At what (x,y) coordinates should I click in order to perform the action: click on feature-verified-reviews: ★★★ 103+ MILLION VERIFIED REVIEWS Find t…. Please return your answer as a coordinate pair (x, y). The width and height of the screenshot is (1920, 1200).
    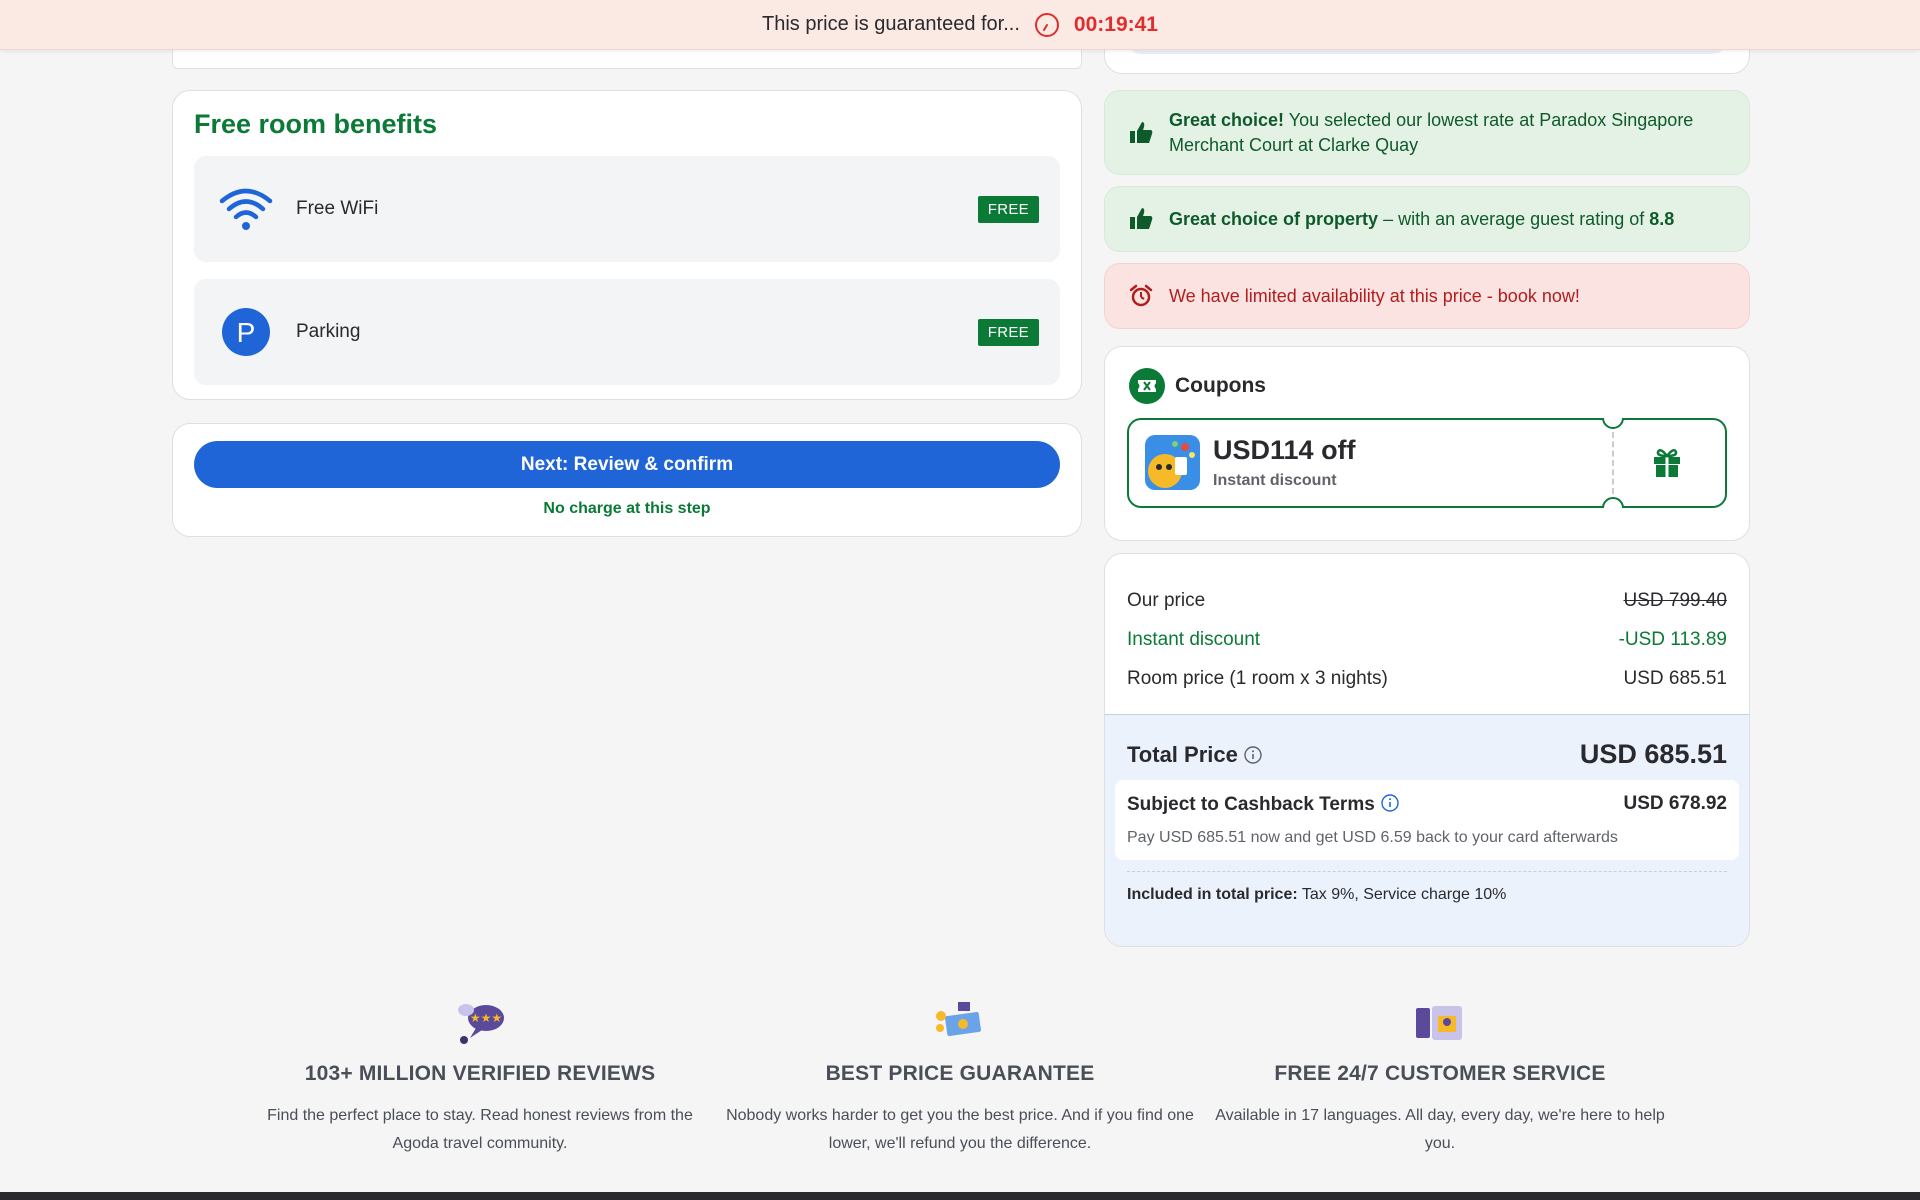
    Looking at the image, I should click on (480, 1078).